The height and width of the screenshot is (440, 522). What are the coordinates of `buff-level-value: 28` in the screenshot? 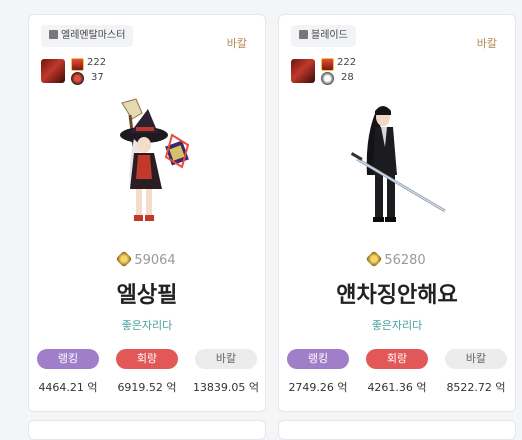 It's located at (347, 77).